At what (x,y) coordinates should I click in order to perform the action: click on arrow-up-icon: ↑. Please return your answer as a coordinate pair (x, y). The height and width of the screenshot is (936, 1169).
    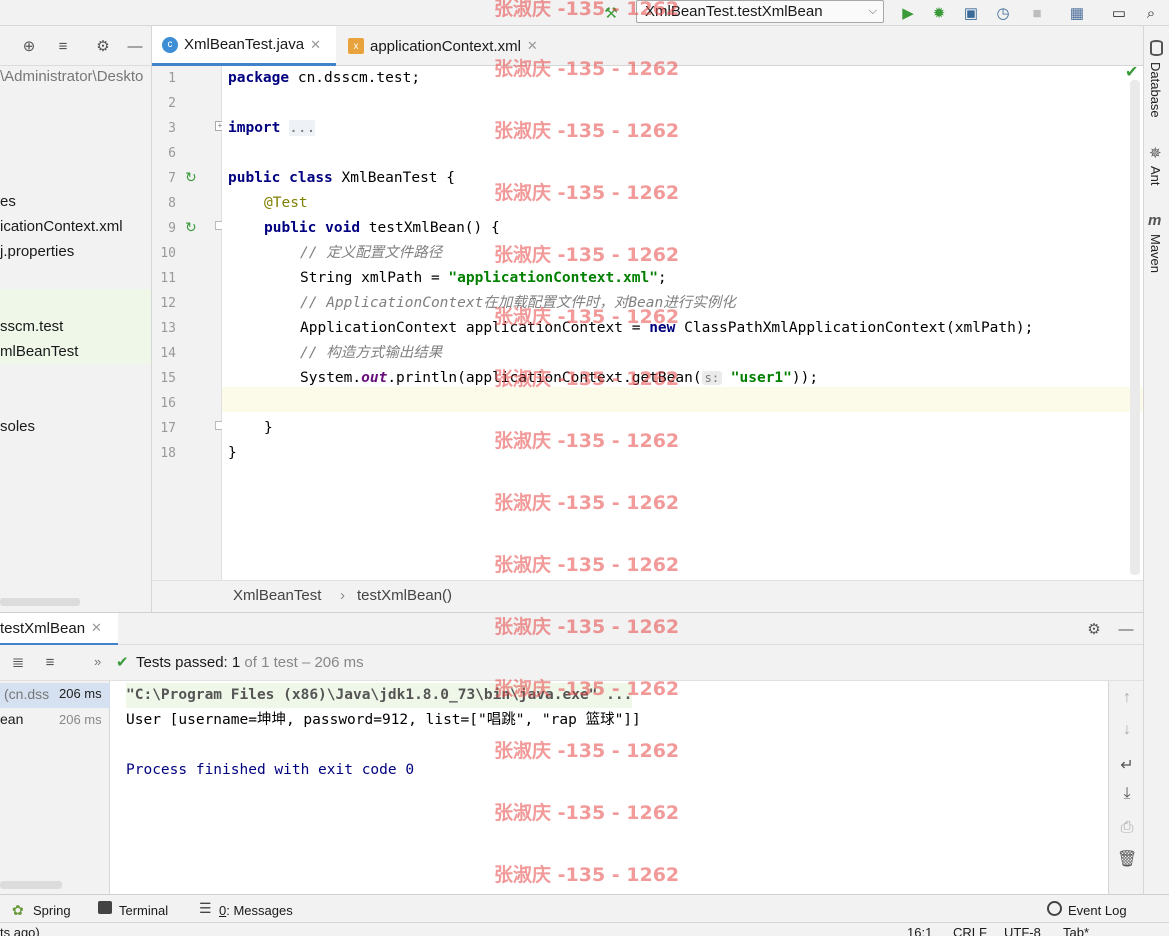
    Looking at the image, I should click on (1127, 699).